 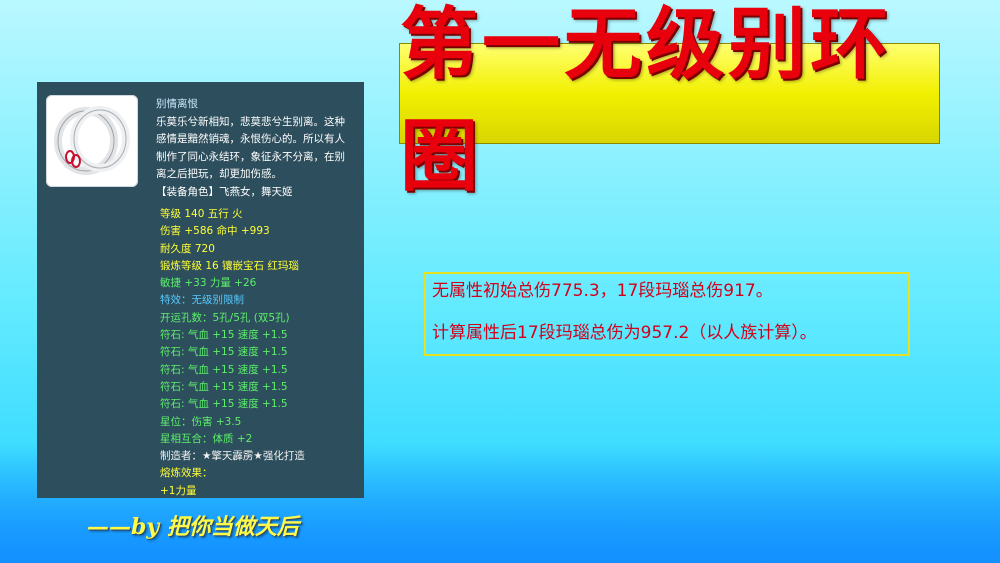 I want to click on stat-smelt-label: 熔炼效果：, so click(x=186, y=473).